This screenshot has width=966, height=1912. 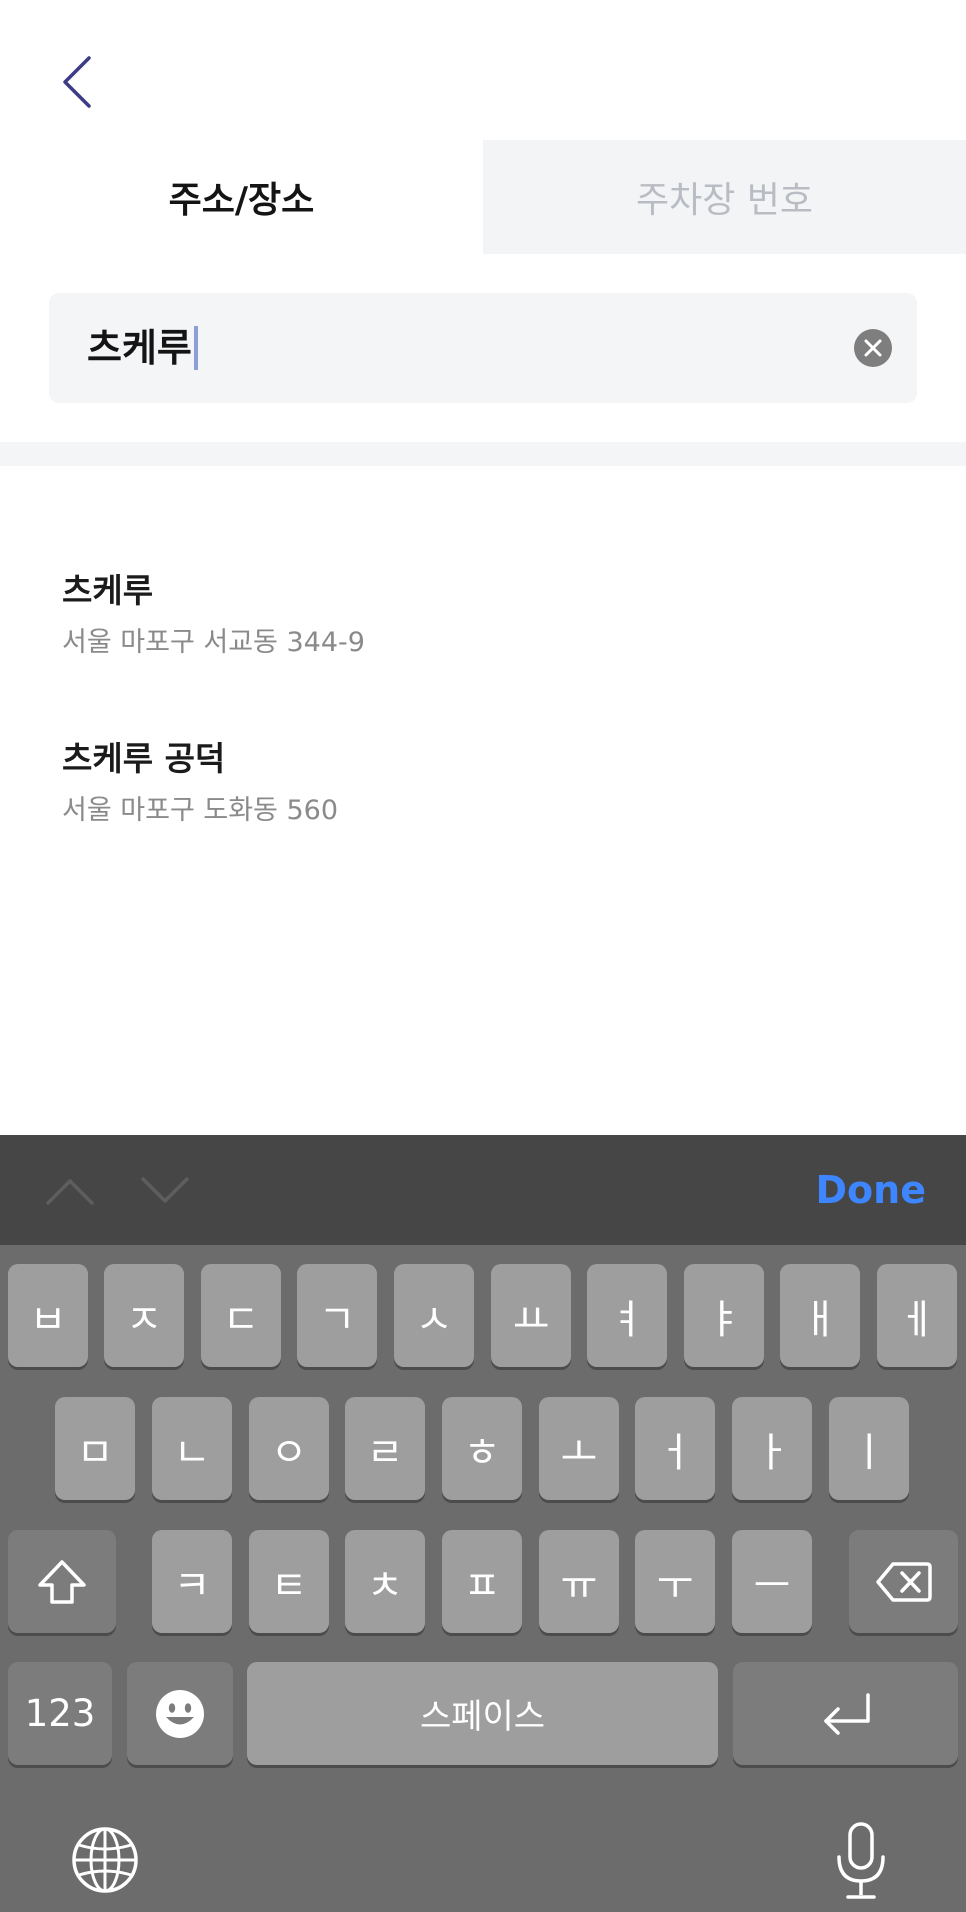 What do you see at coordinates (200, 810) in the screenshot?
I see `result-address: 서울 마포구 도화동 560` at bounding box center [200, 810].